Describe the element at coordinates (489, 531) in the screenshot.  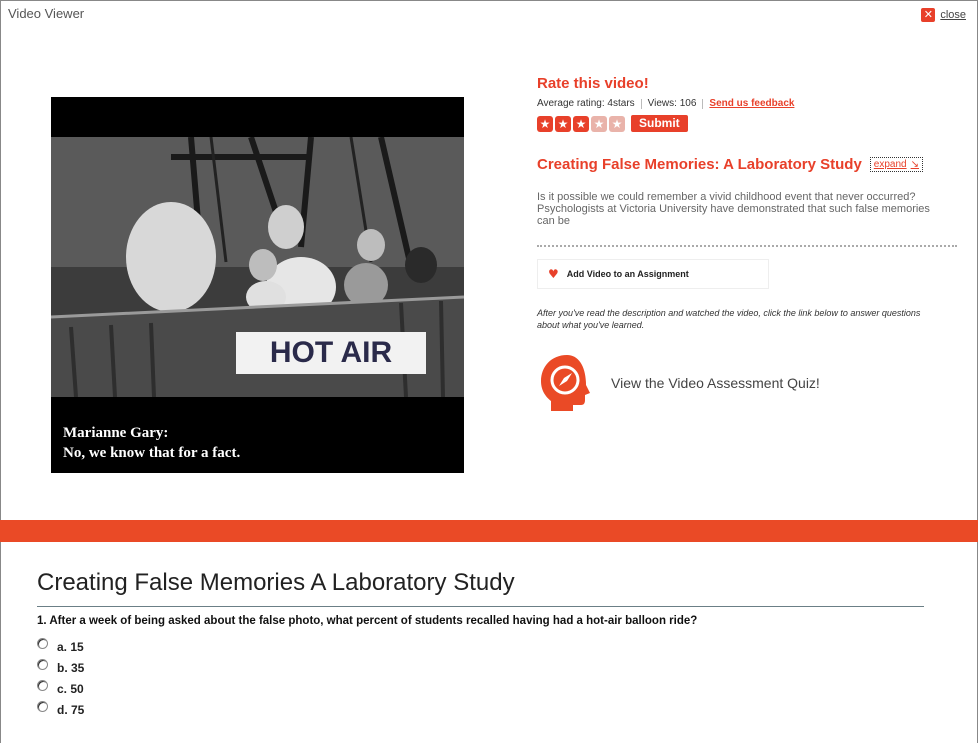
I see `section-band` at that location.